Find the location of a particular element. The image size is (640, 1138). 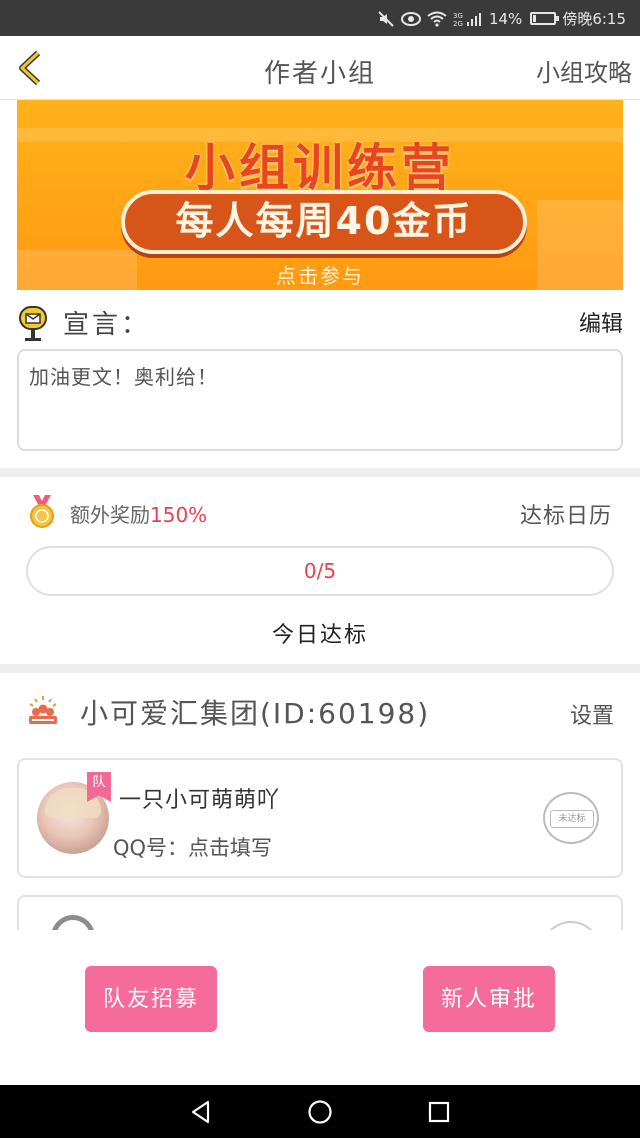

status-icons: 3G 2G 14% 傍晚6:15 is located at coordinates (501, 18).